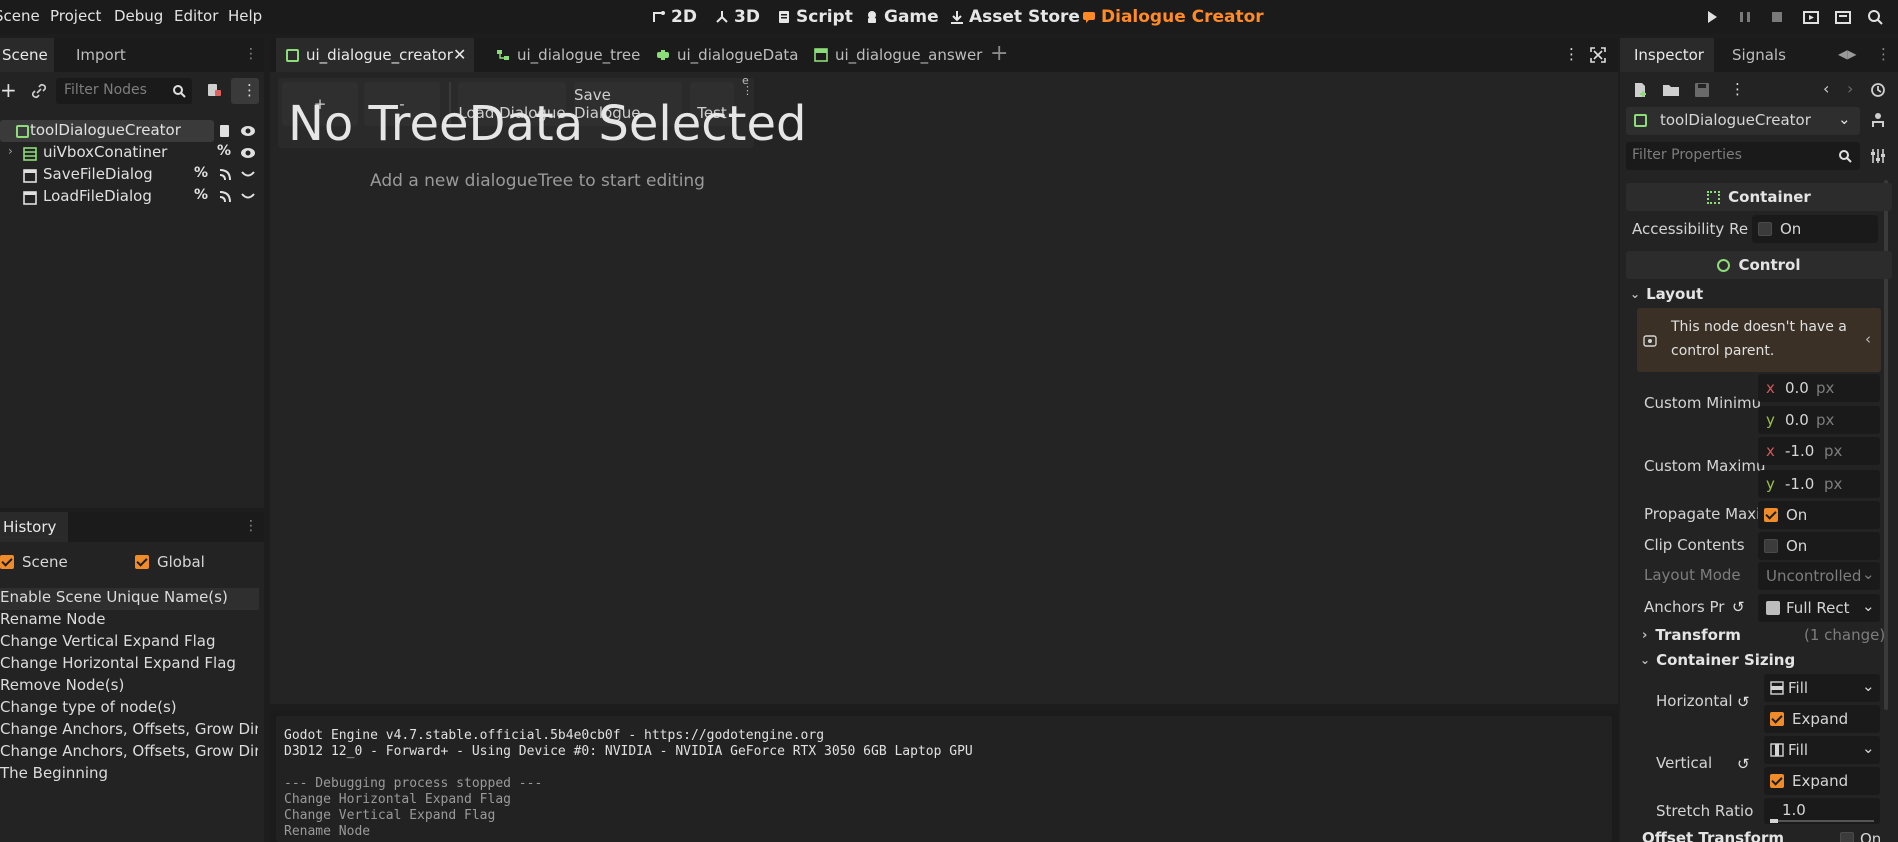 Image resolution: width=1898 pixels, height=842 pixels. Describe the element at coordinates (898, 55) in the screenshot. I see `editor-tab-dialogue-answer: ui_dialogue_answer` at that location.